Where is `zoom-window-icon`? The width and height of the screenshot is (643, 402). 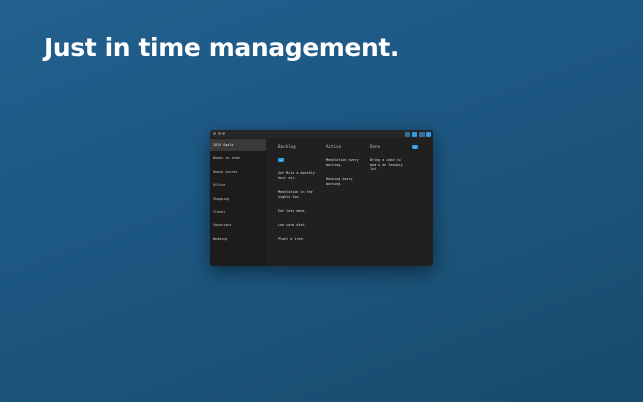
zoom-window-icon is located at coordinates (223, 133).